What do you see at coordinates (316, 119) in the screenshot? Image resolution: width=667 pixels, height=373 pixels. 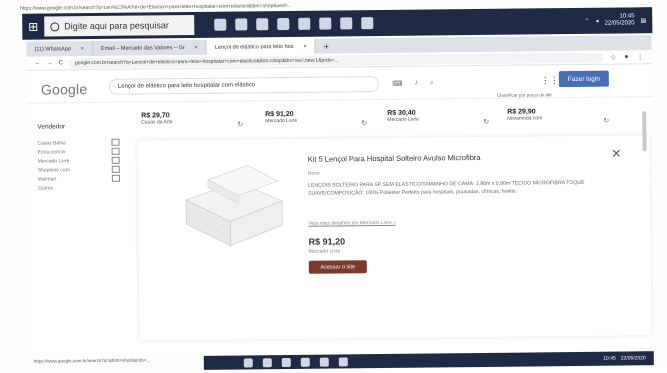 I see `offer-card: R$ 91,20 Mercado Livre ↻` at bounding box center [316, 119].